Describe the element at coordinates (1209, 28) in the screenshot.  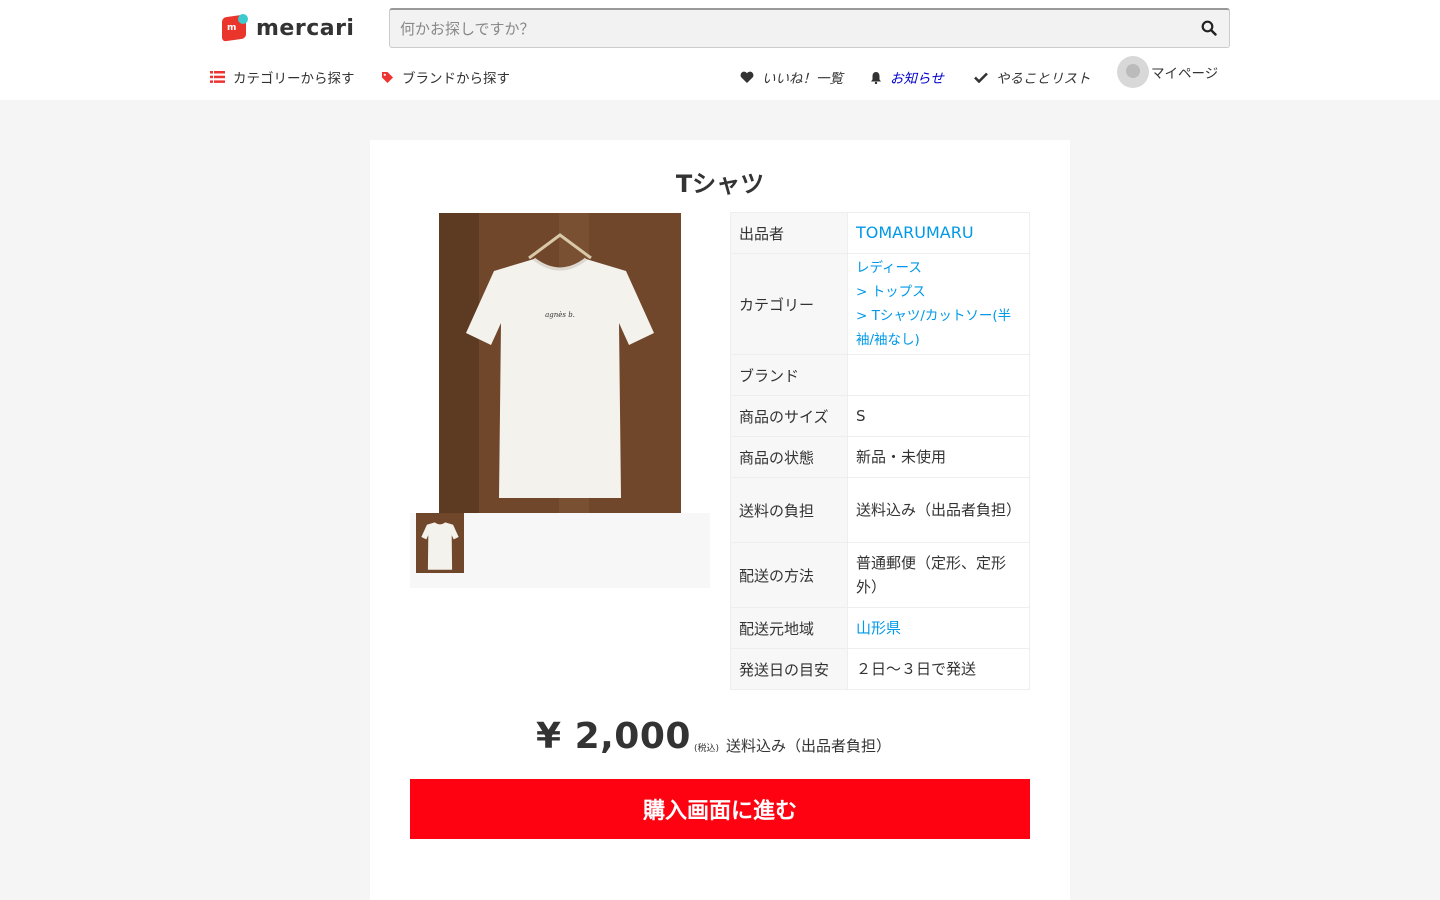
I see `search-icon` at that location.